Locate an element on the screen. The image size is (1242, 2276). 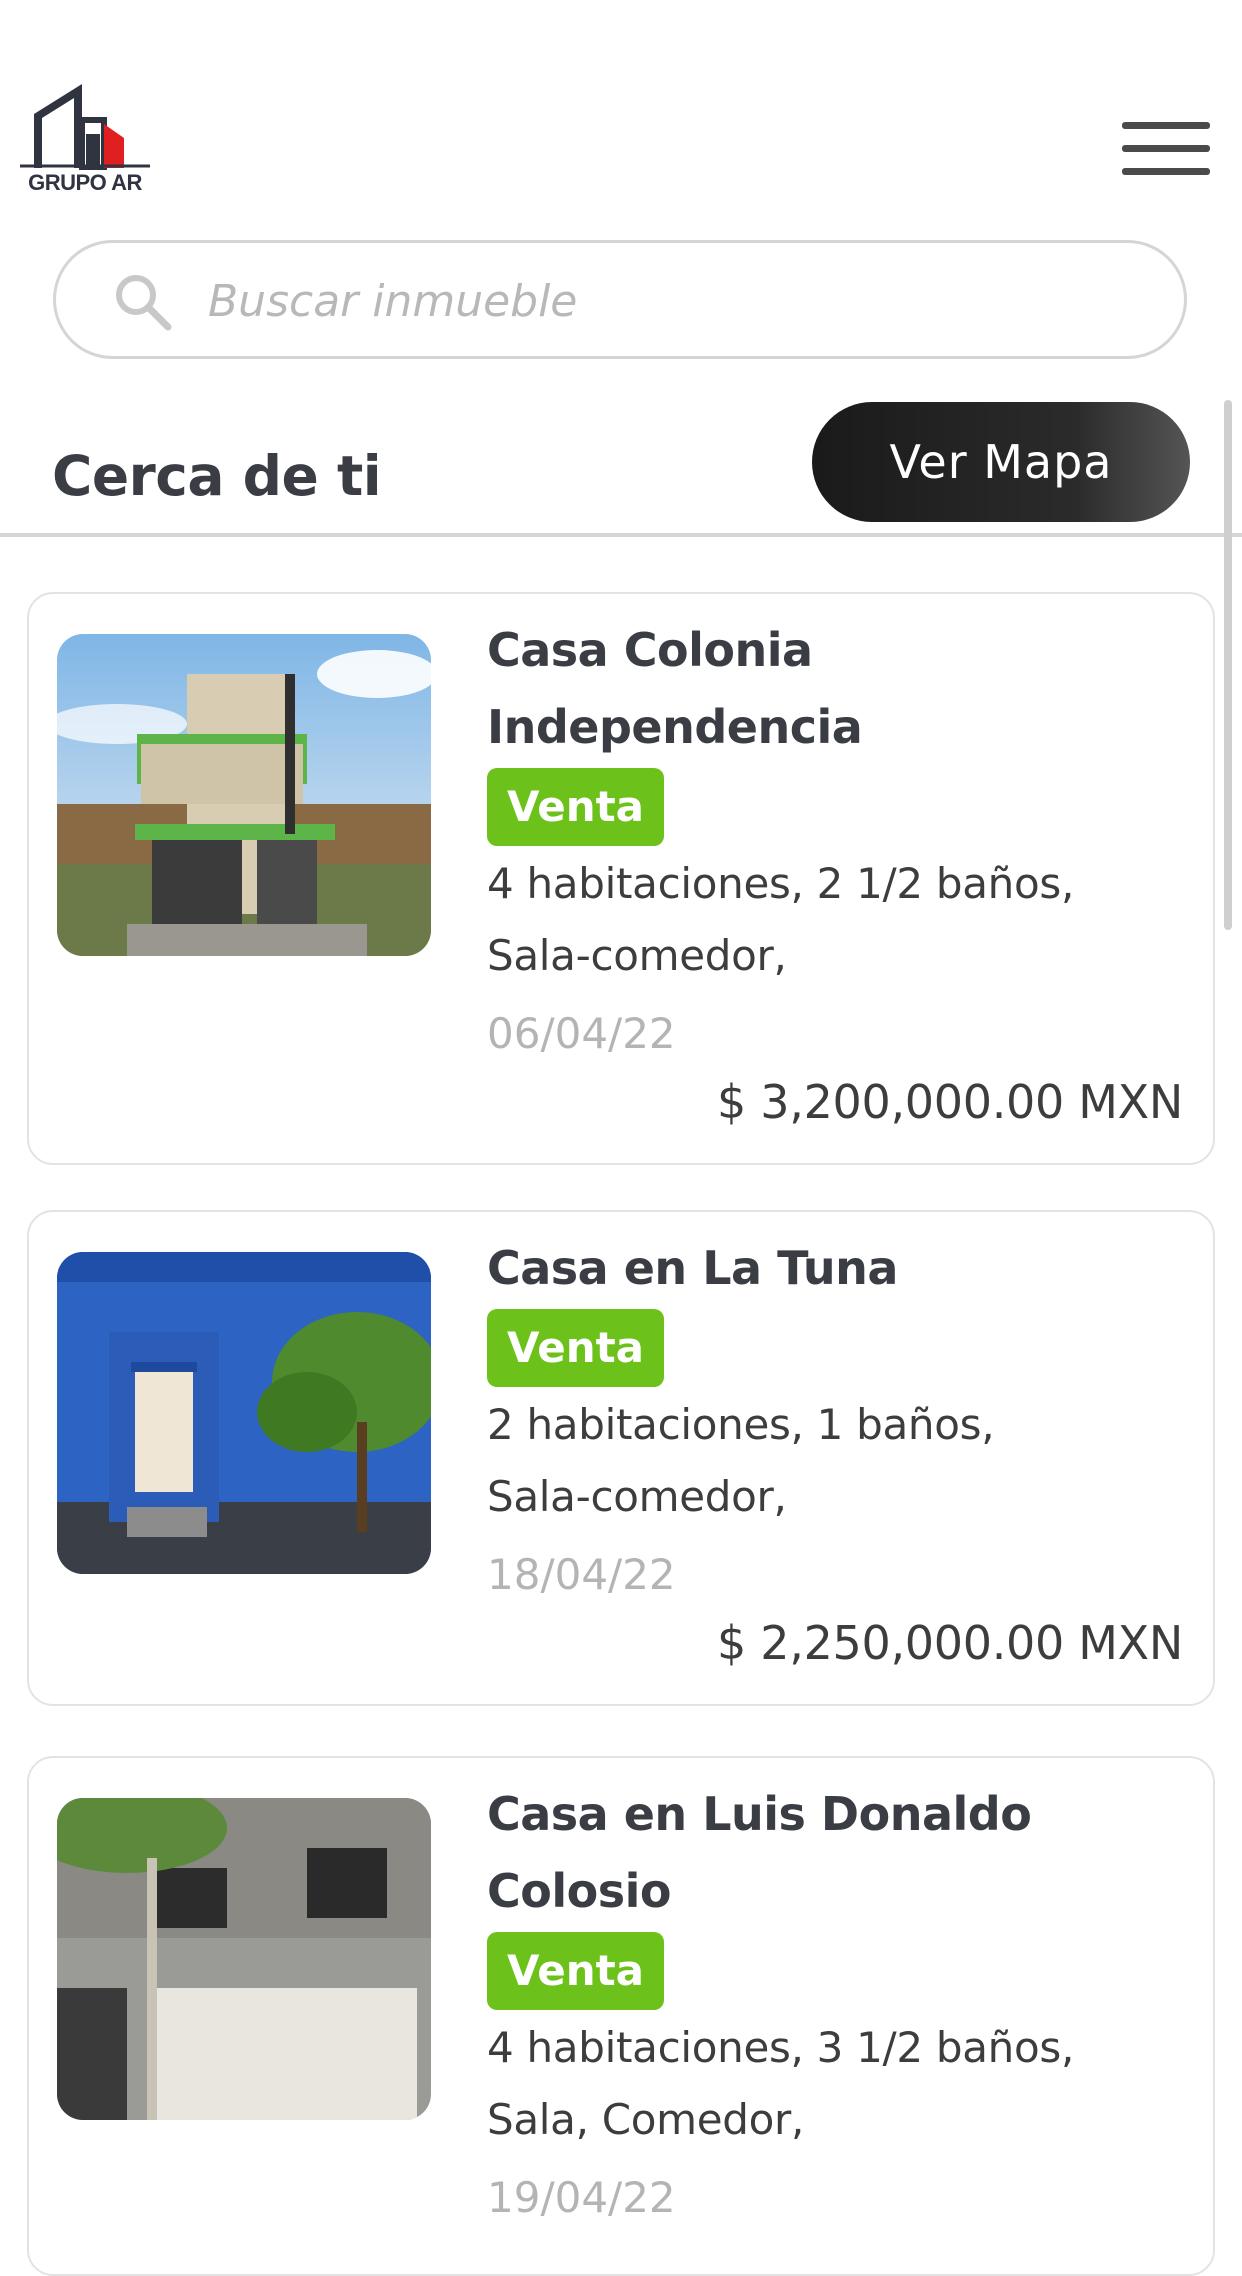
listing-title: Casa en Luis Donaldo Colosio is located at coordinates (759, 1852).